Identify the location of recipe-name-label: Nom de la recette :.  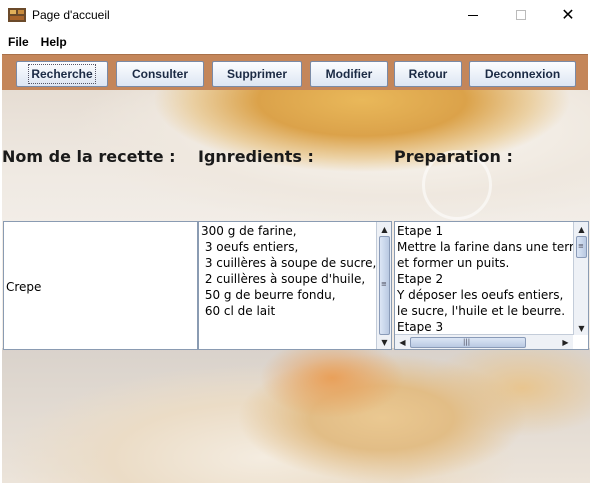
(89, 156).